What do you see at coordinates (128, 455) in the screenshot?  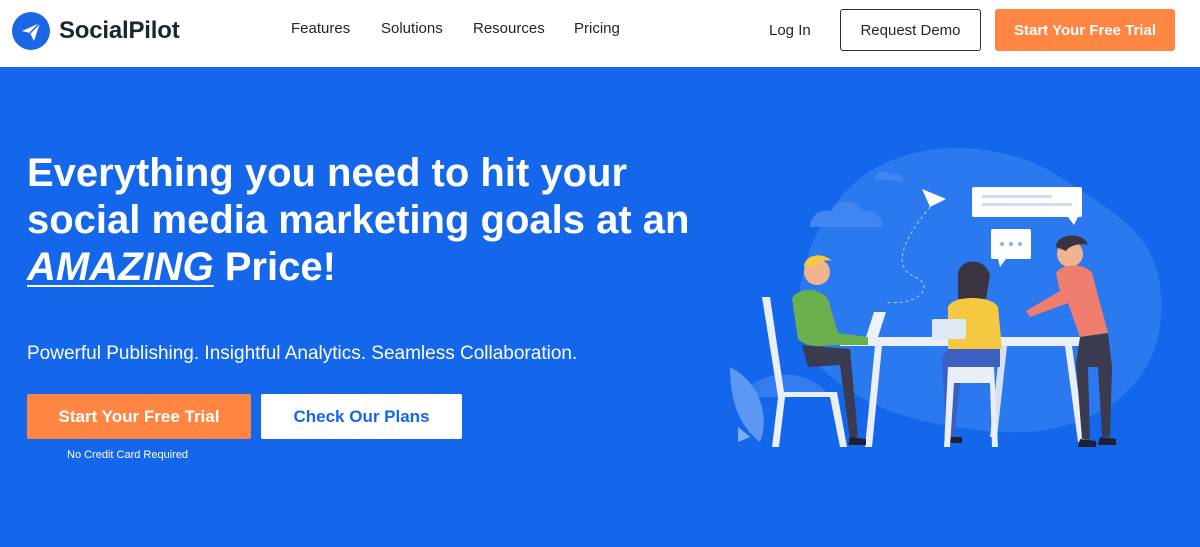 I see `no-credit-card-note: No Credit Card Required` at bounding box center [128, 455].